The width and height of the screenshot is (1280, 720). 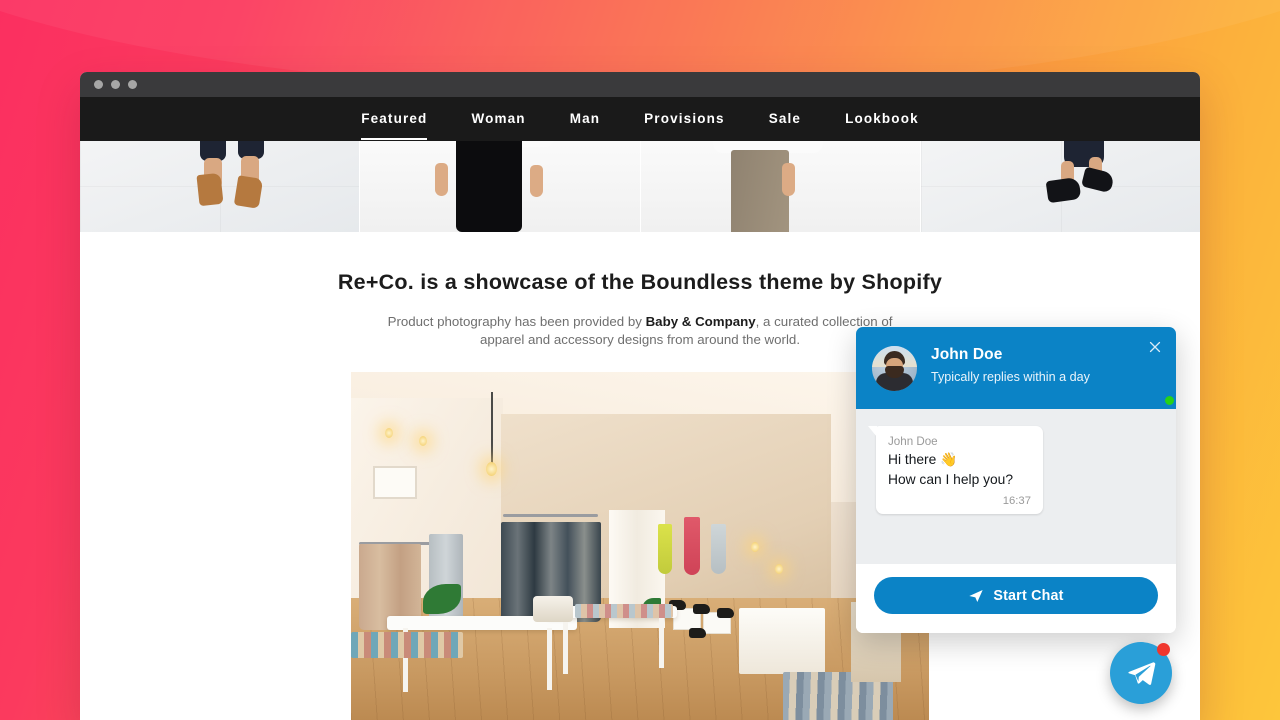 I want to click on close-icon, so click(x=1155, y=347).